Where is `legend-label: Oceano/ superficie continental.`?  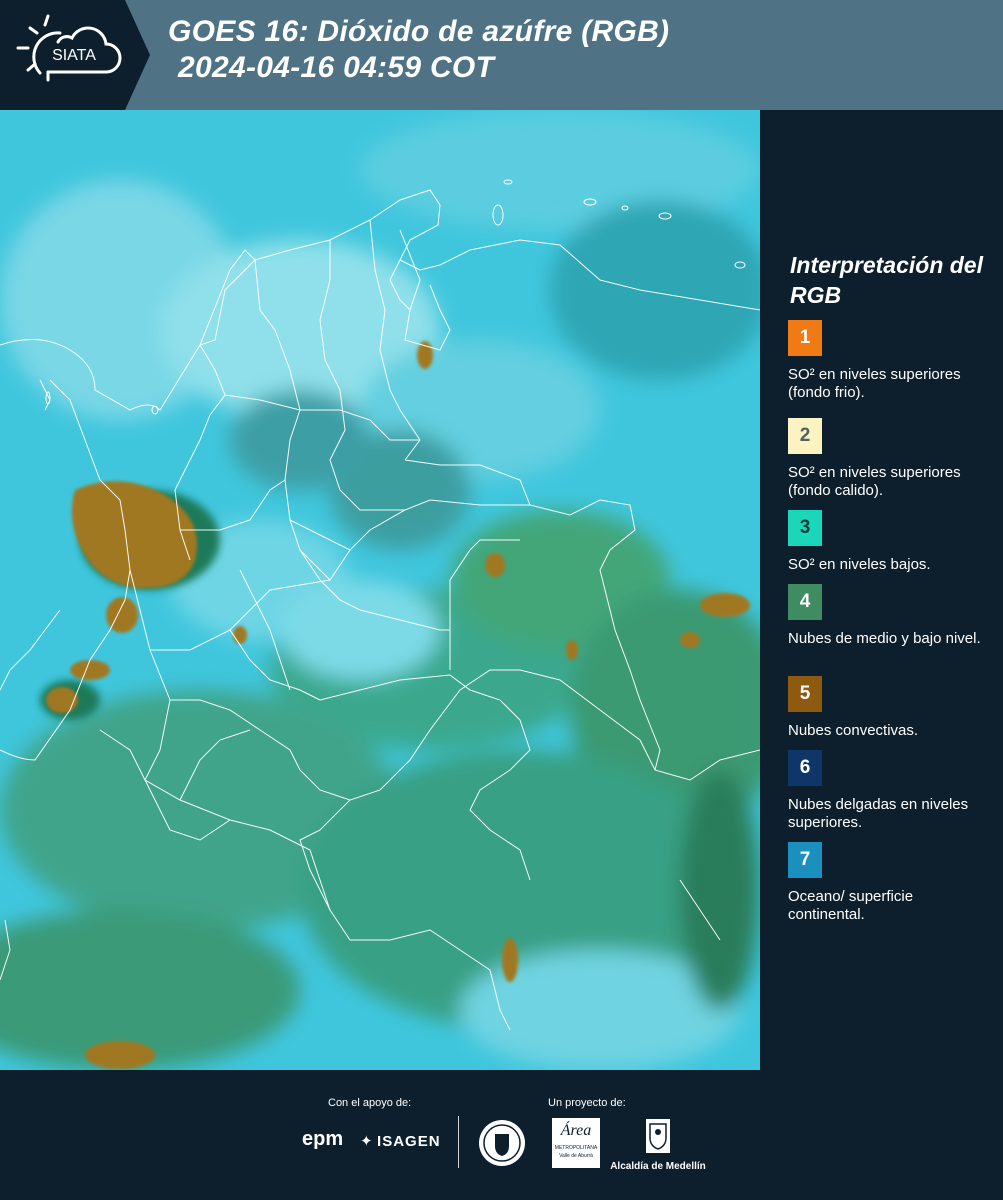
legend-label: Oceano/ superficie continental. is located at coordinates (851, 905).